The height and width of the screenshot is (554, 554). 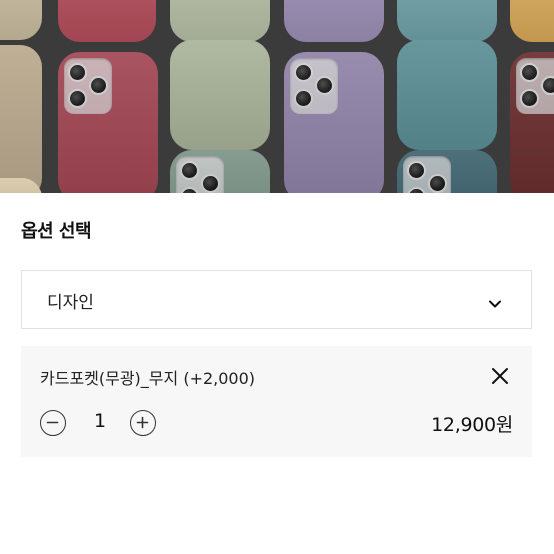 I want to click on close-icon, so click(x=500, y=376).